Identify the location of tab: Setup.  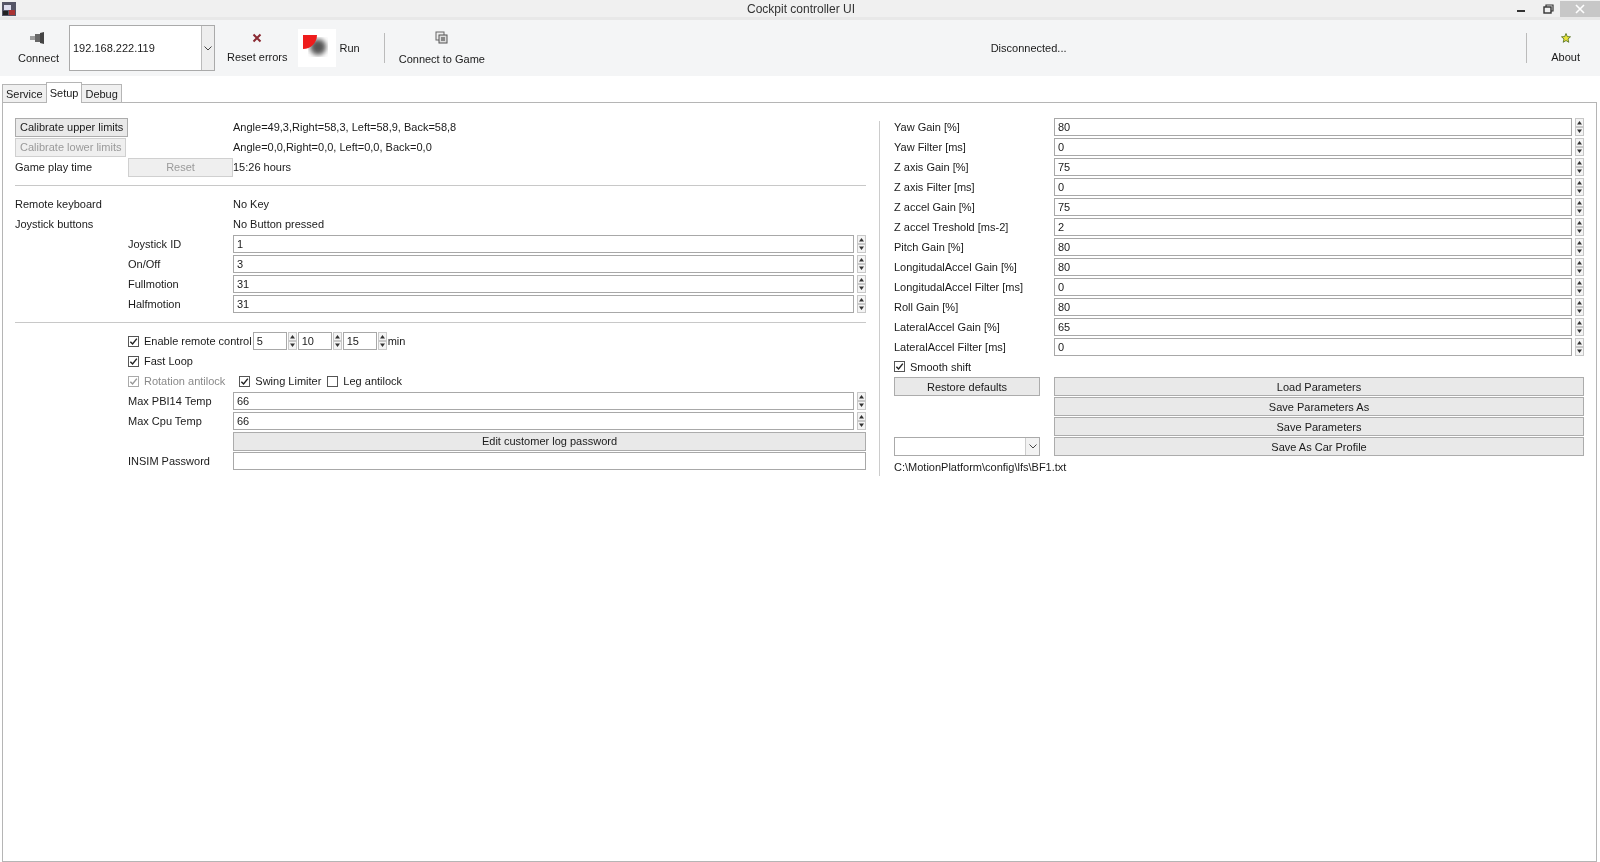
(64, 92).